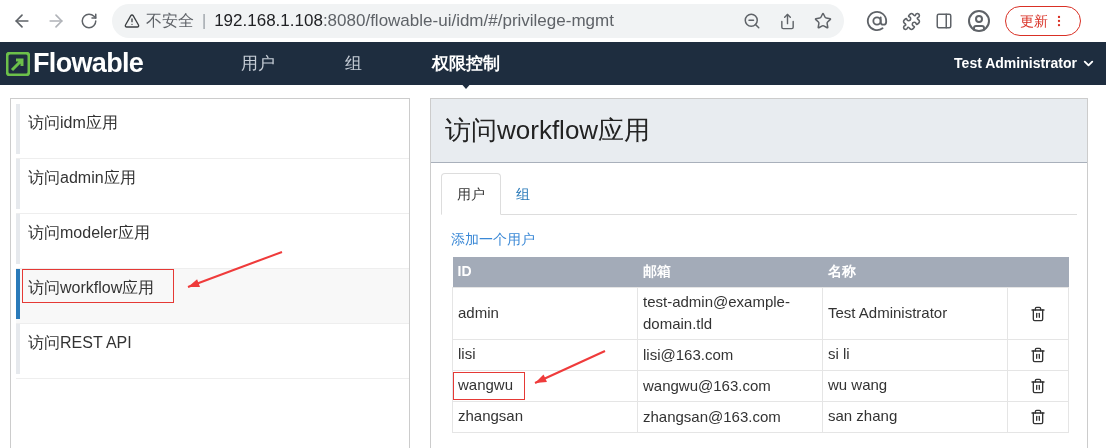  Describe the element at coordinates (493, 239) in the screenshot. I see `add-user-link: 添加一个用户` at that location.